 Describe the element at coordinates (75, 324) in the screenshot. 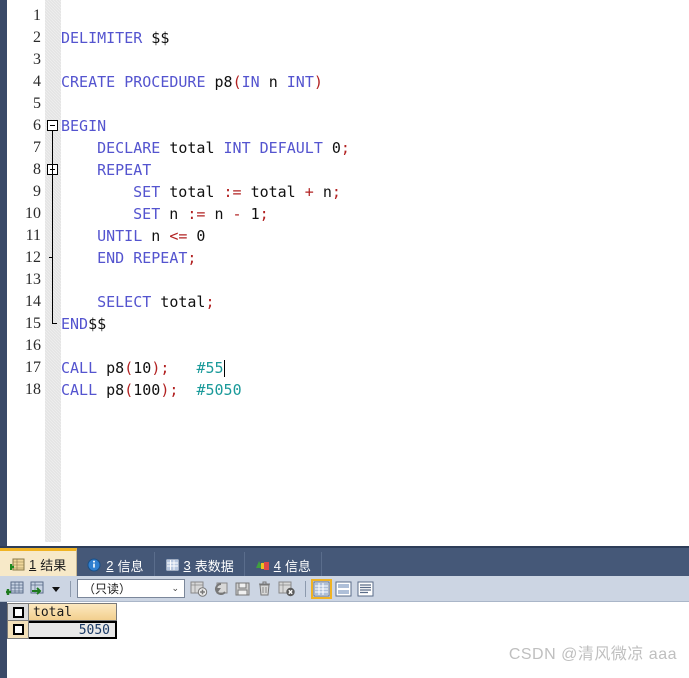

I see `code-token-kw: END` at that location.